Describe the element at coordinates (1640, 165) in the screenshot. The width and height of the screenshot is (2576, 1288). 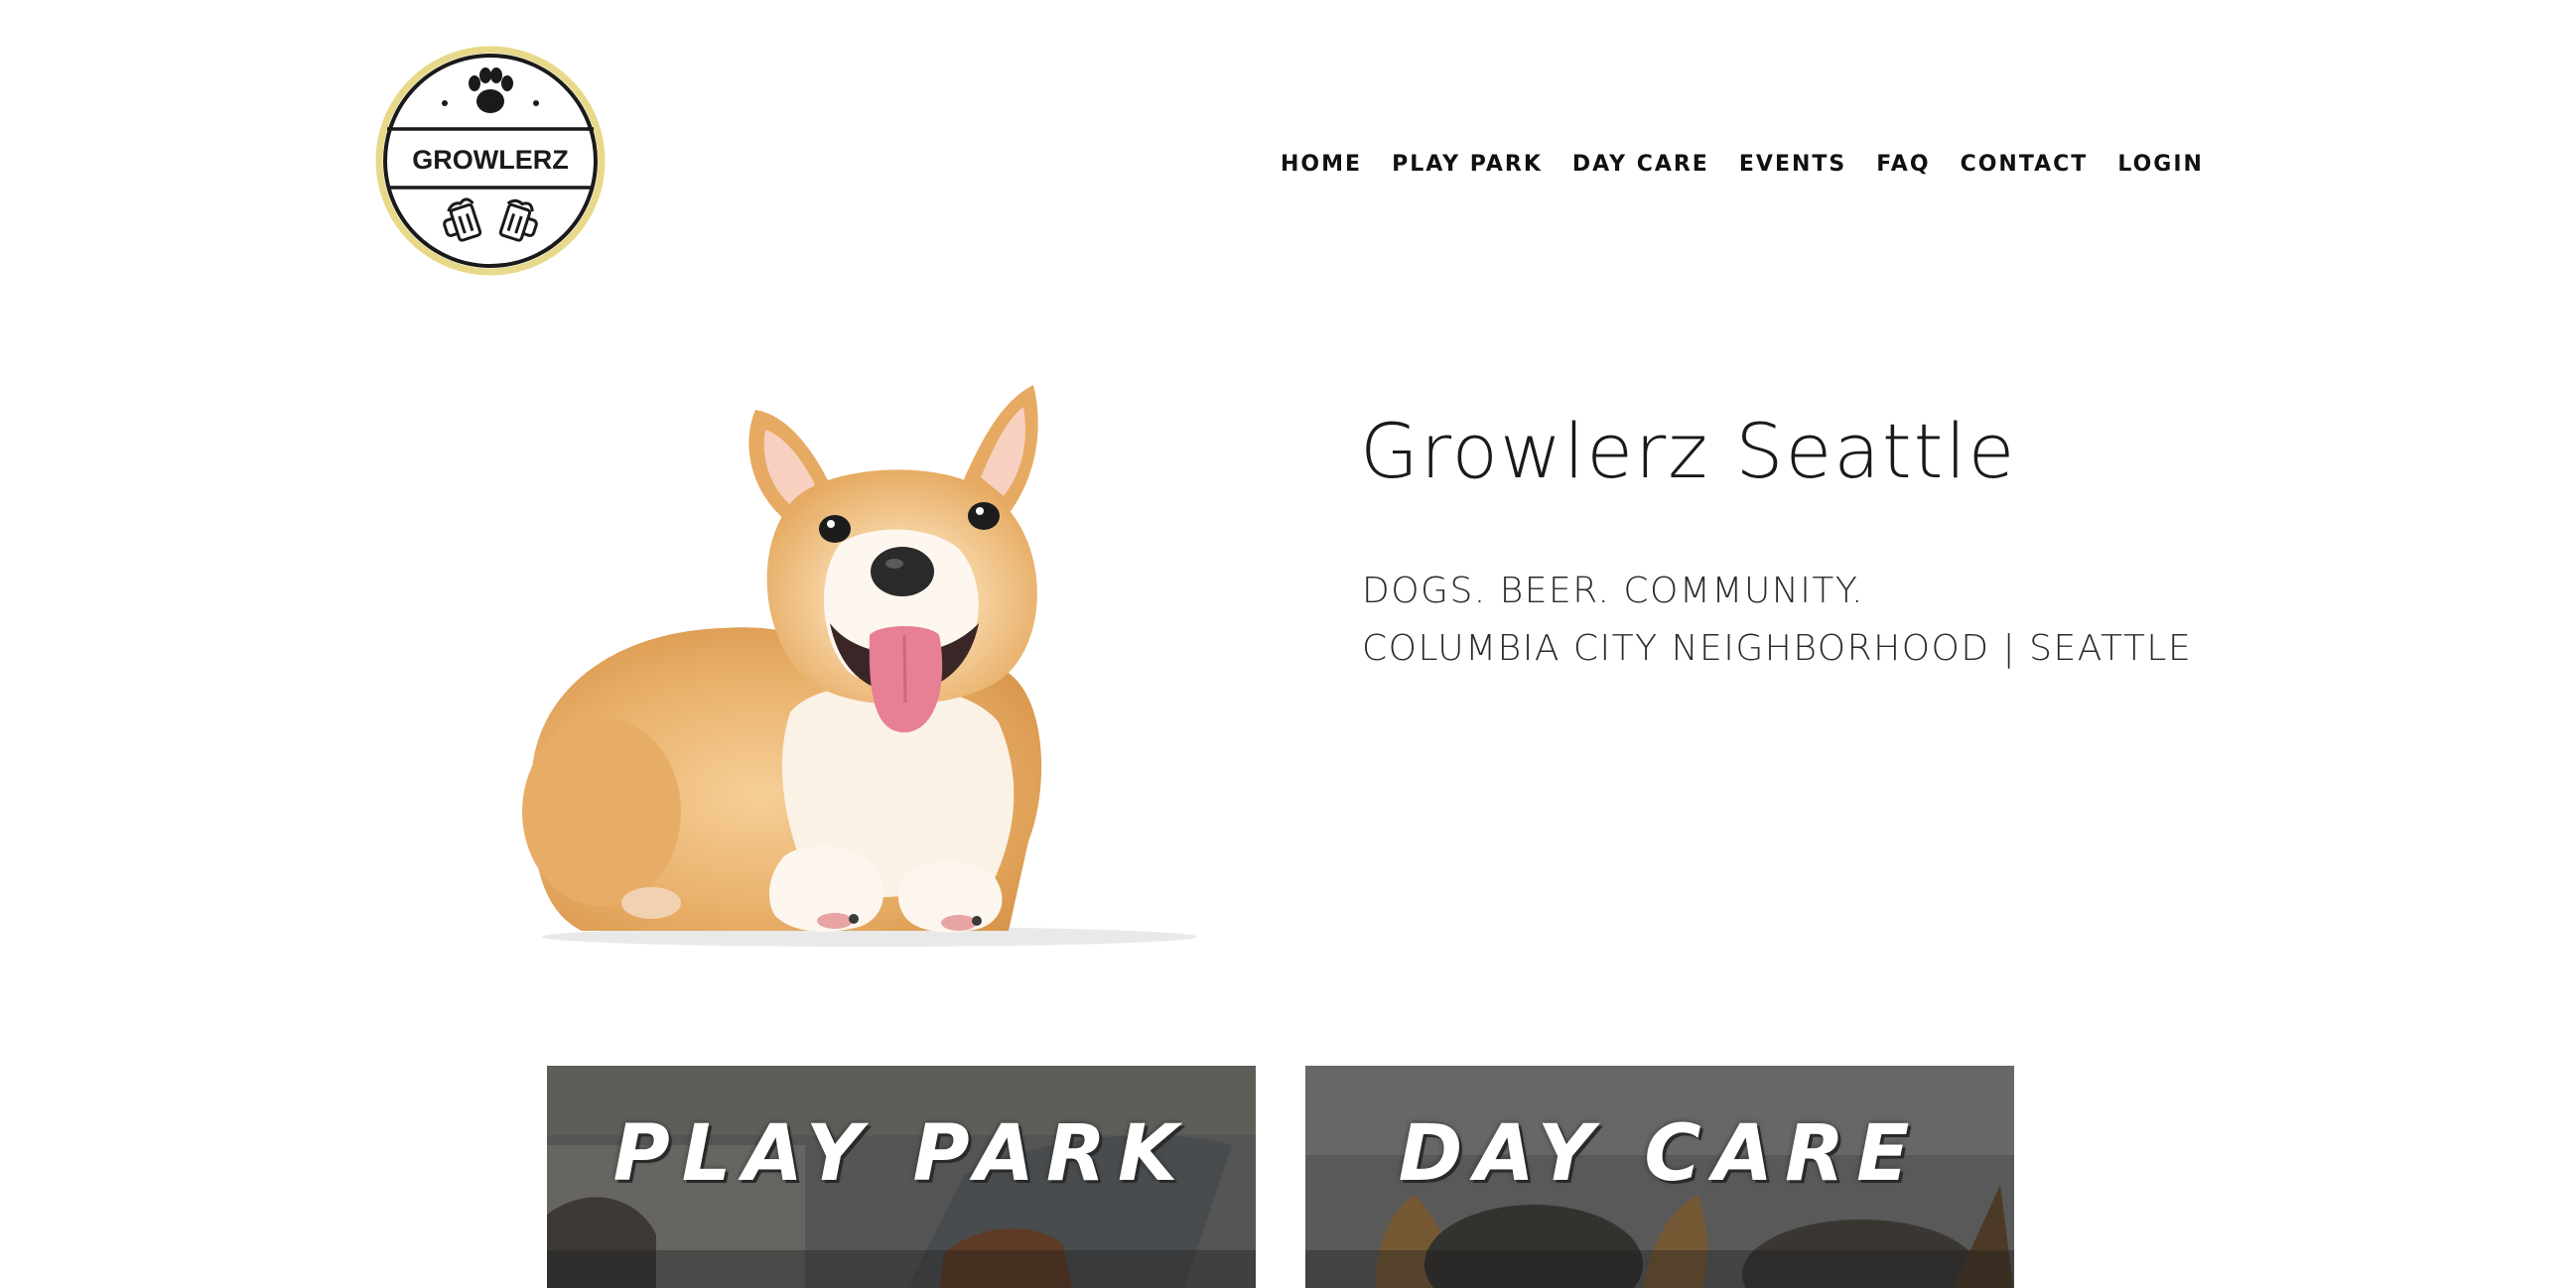
I see `nav-item-day-care: DAY CARE` at that location.